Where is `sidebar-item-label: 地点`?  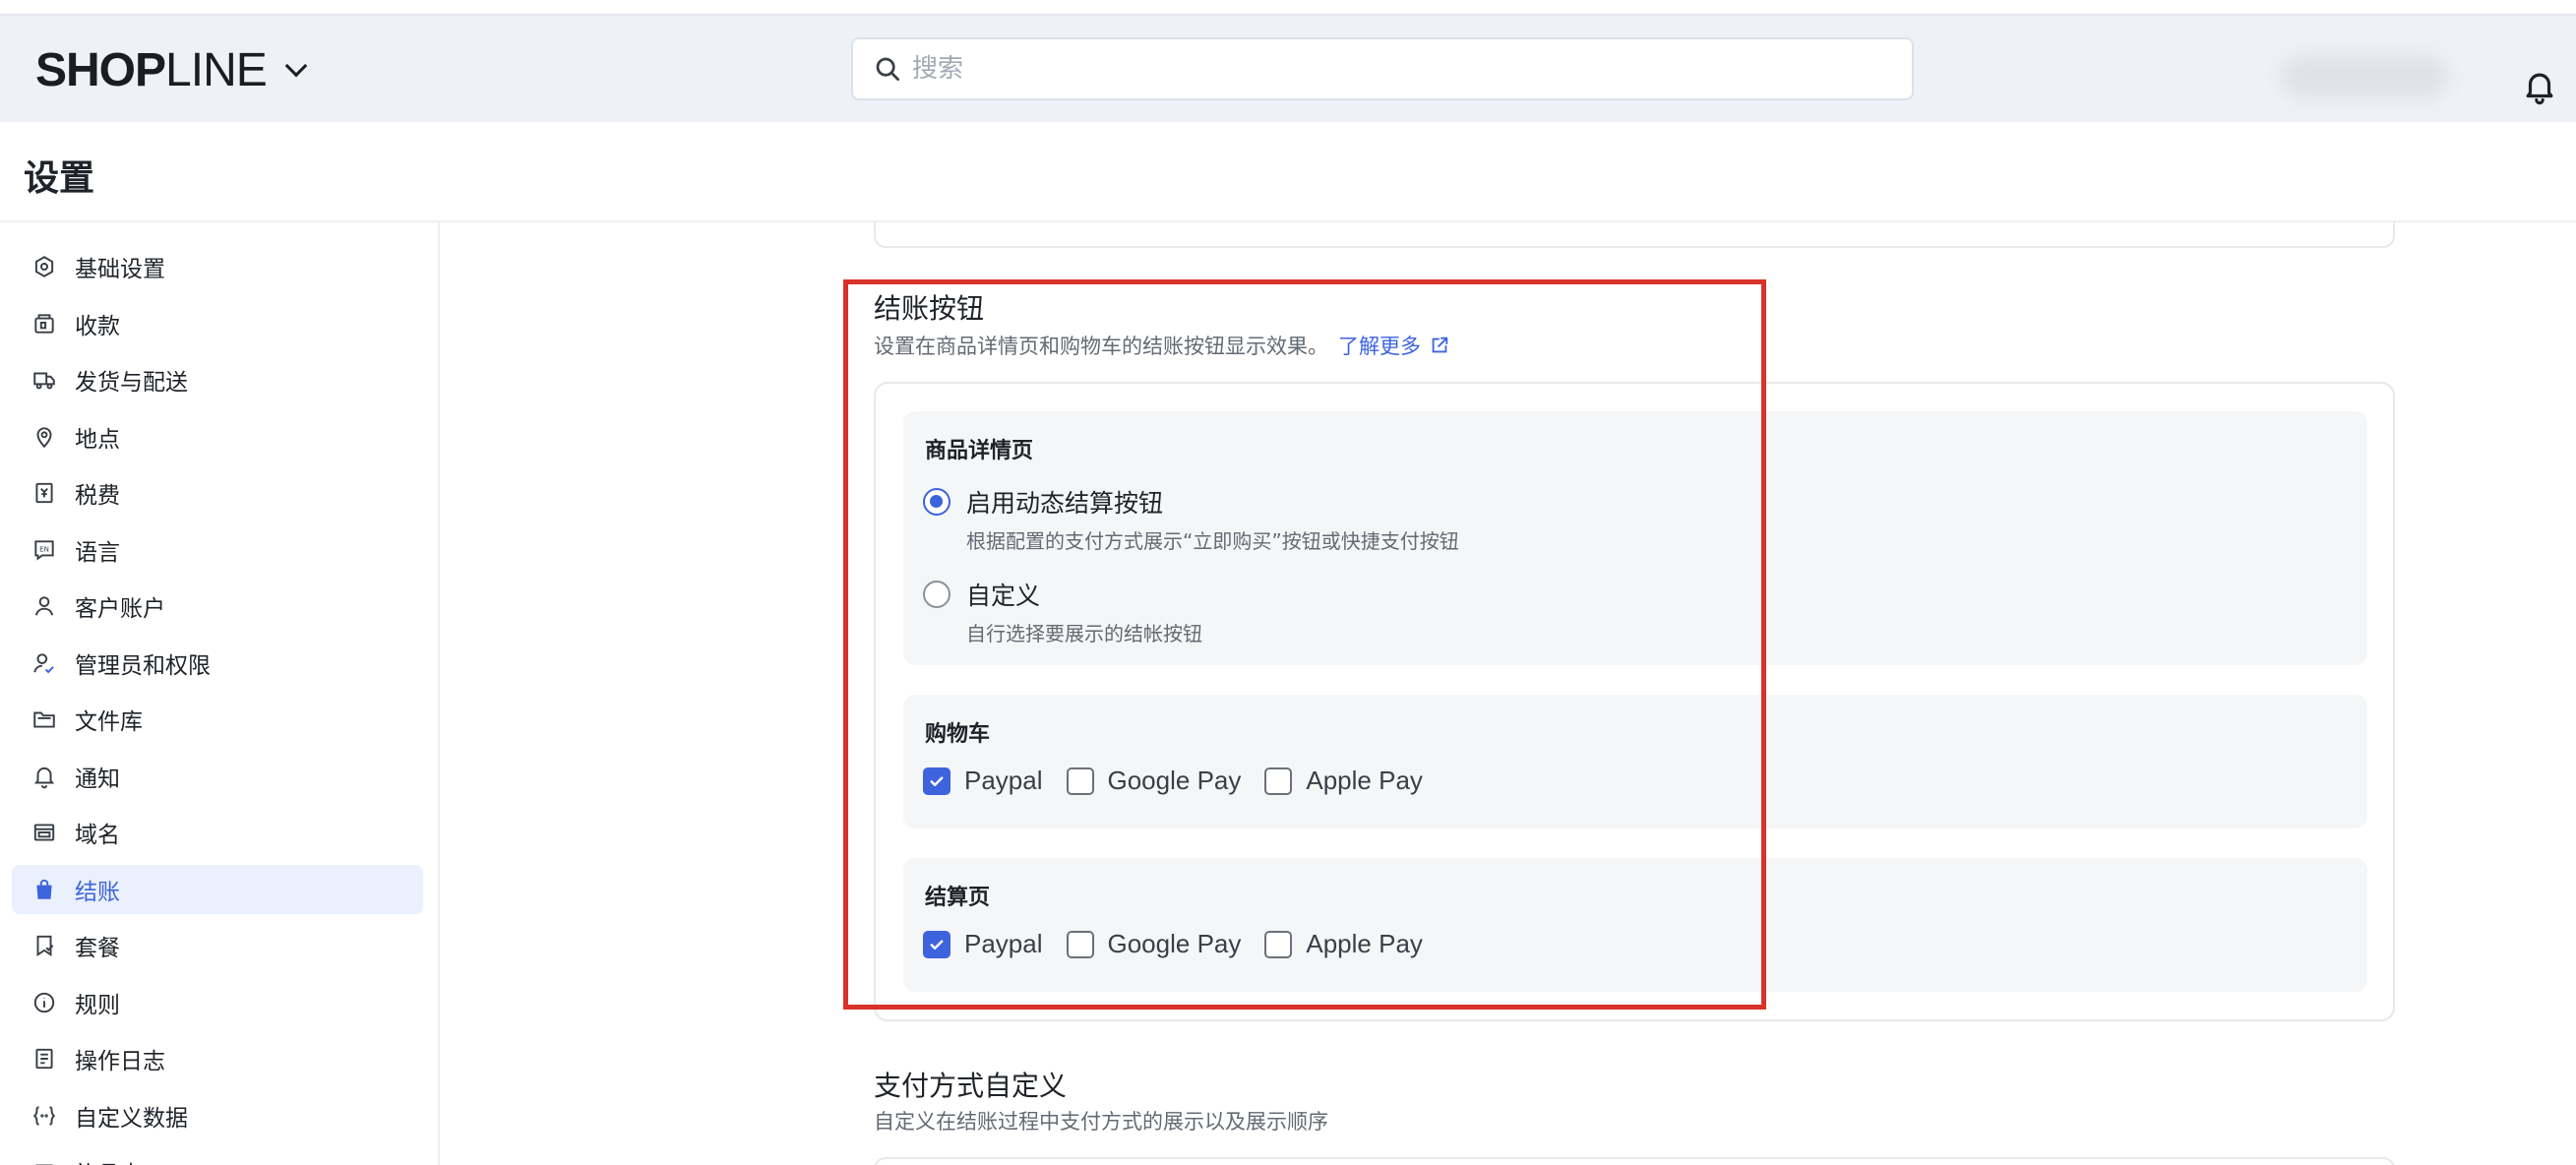
sidebar-item-label: 地点 is located at coordinates (97, 440).